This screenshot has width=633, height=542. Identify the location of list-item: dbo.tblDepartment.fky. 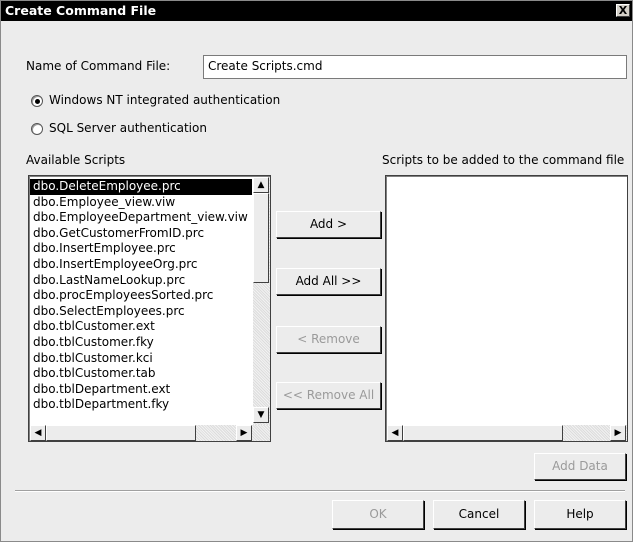
(141, 405).